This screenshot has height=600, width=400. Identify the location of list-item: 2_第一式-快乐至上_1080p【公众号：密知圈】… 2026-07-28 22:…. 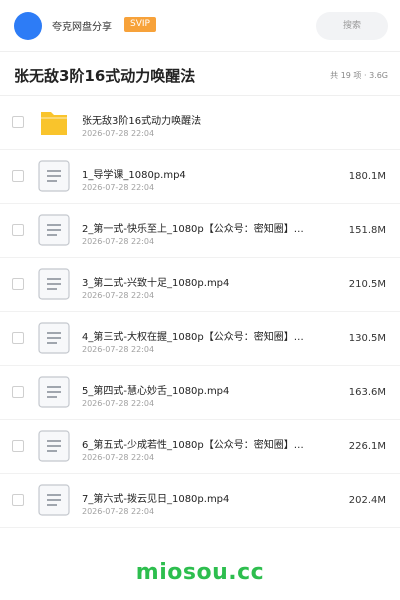
(200, 231).